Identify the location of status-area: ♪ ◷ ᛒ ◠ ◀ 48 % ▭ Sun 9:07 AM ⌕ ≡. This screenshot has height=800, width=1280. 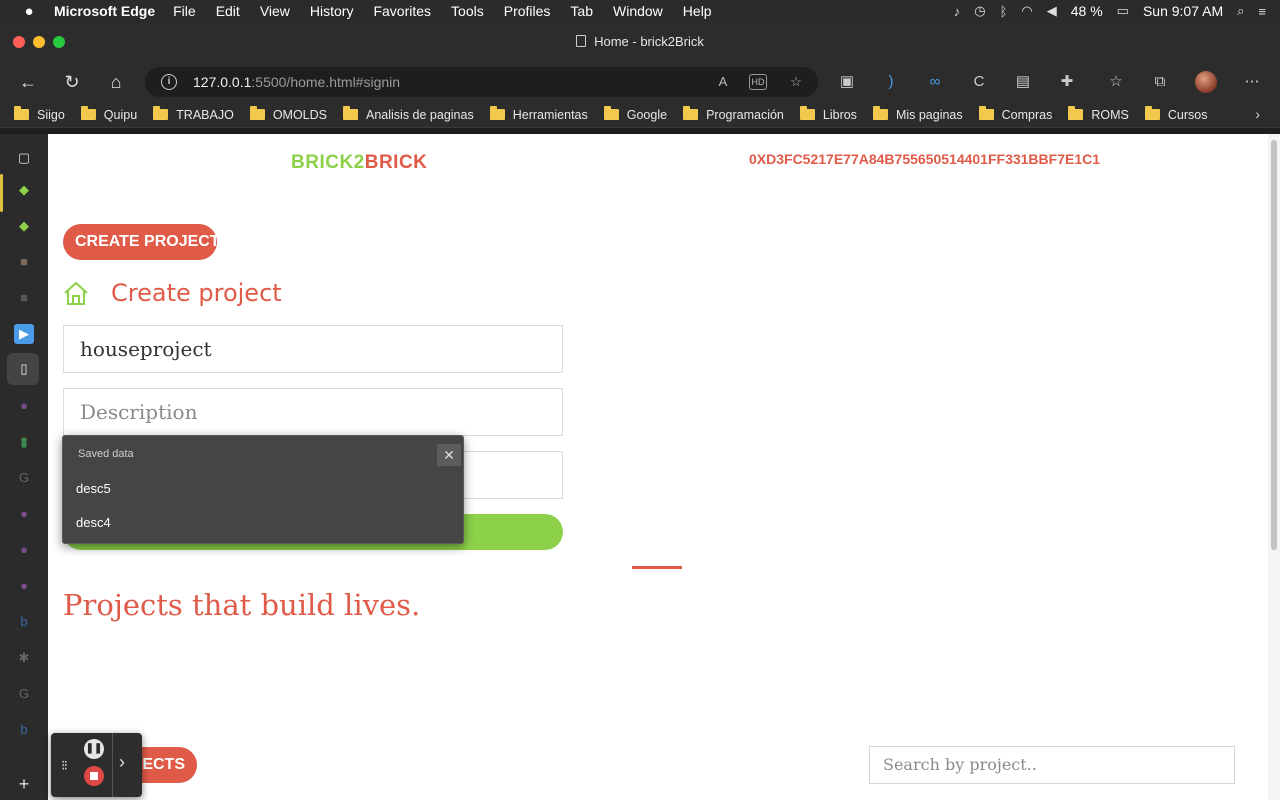
(1110, 11).